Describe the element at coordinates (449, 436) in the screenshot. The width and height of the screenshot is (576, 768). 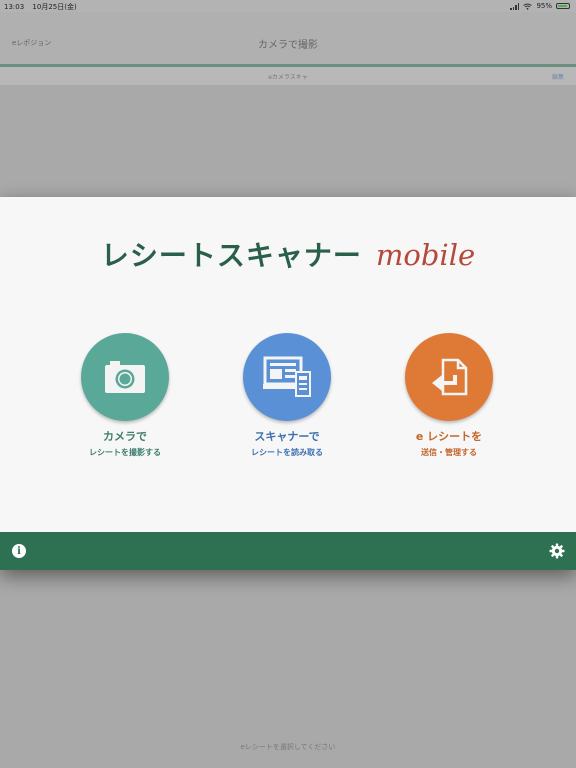
I see `ereceipt-label: e レシートを` at that location.